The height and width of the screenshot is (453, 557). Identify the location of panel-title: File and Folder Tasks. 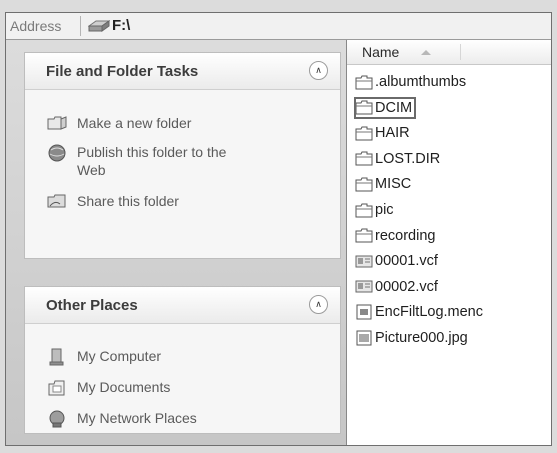
(122, 71).